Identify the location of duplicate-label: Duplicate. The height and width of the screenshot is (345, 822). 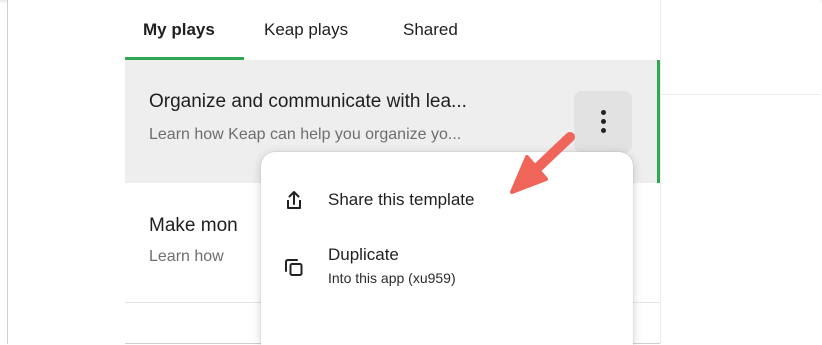
(363, 254).